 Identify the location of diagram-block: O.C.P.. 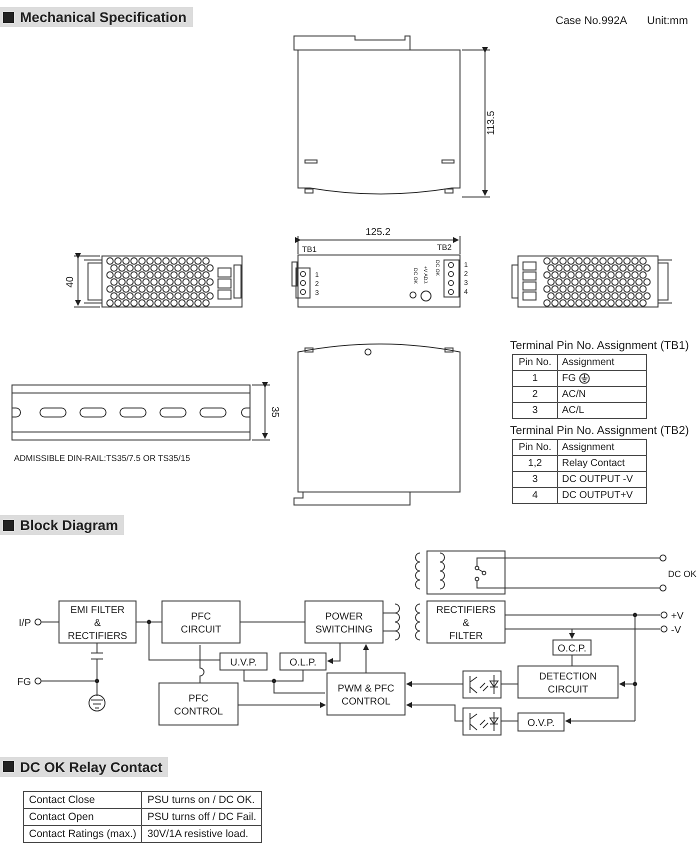
(572, 647).